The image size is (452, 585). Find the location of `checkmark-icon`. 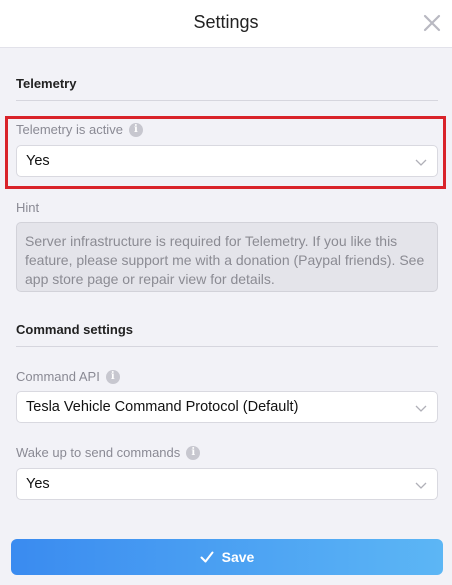

checkmark-icon is located at coordinates (207, 557).